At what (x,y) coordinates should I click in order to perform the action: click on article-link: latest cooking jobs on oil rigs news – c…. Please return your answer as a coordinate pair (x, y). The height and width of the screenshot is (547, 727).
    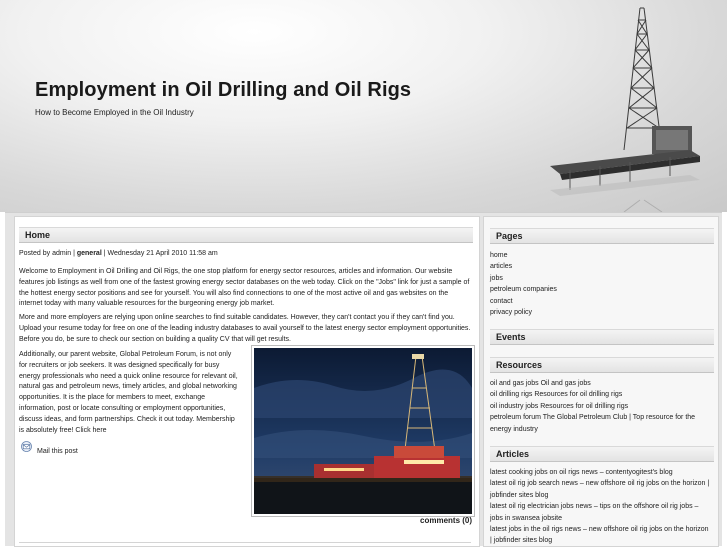
    Looking at the image, I should click on (600, 472).